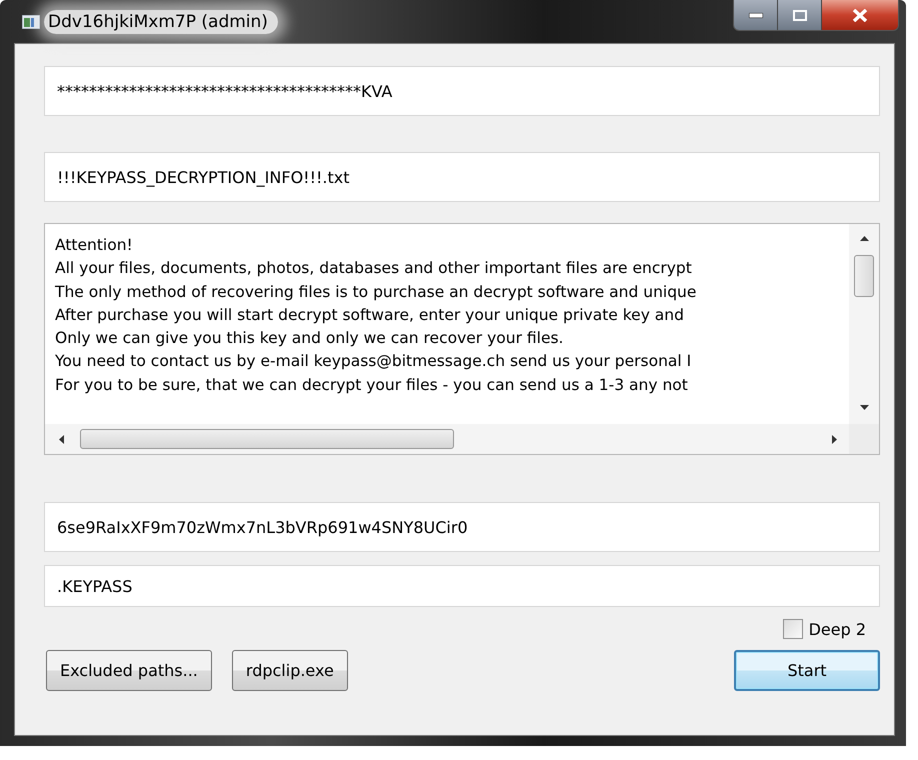  Describe the element at coordinates (864, 439) in the screenshot. I see `scrollbar-corner` at that location.